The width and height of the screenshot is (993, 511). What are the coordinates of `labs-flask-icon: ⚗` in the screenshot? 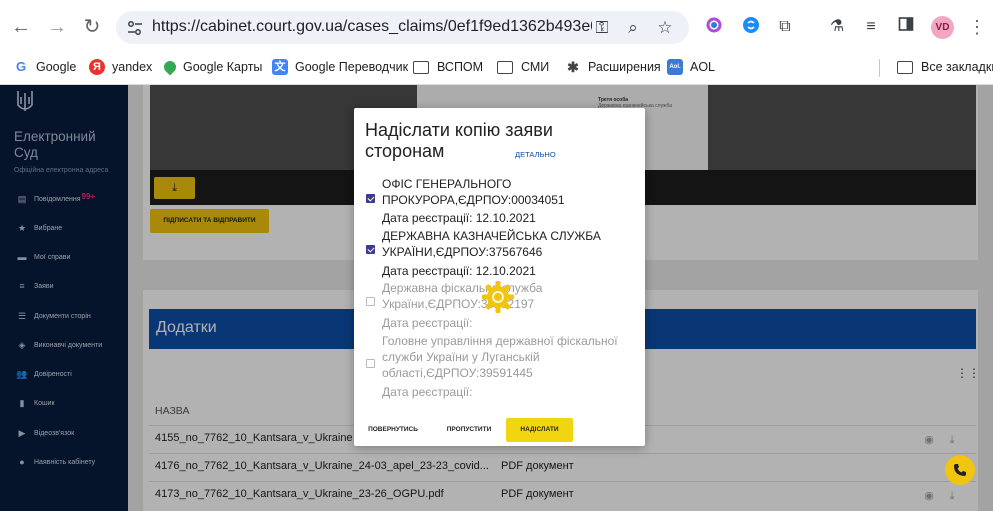 It's located at (837, 27).